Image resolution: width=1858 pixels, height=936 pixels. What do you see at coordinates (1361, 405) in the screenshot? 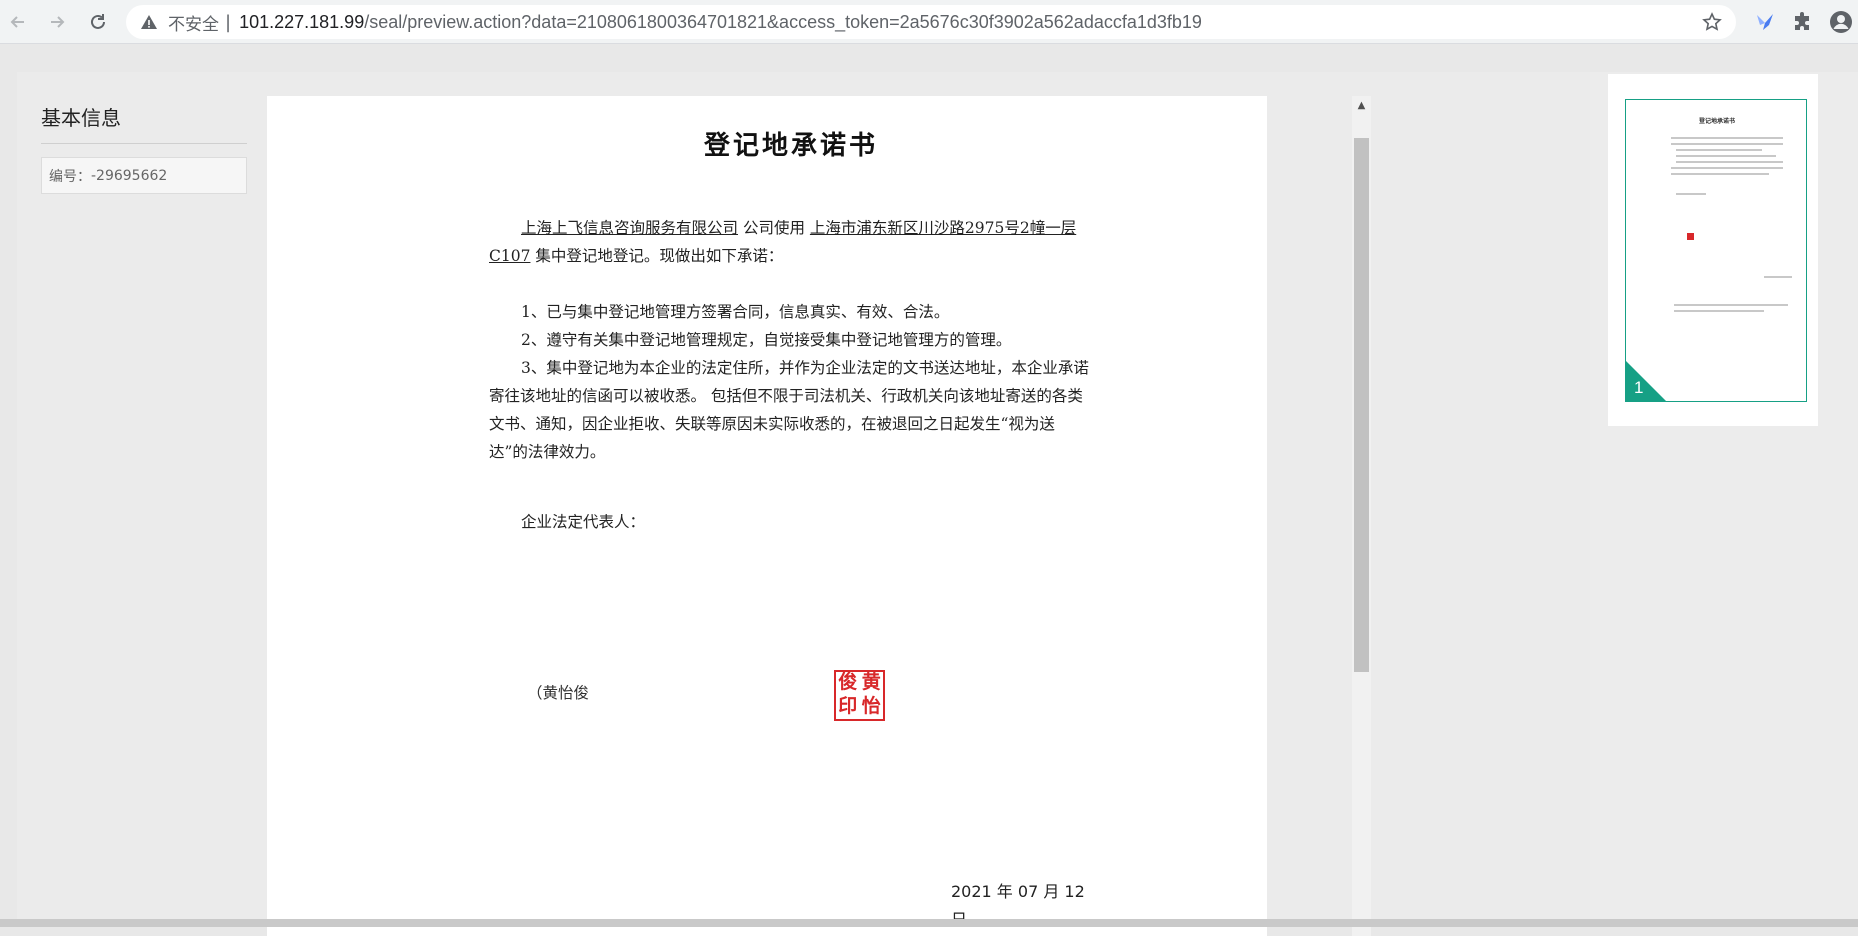
I see `scroll-thumb` at bounding box center [1361, 405].